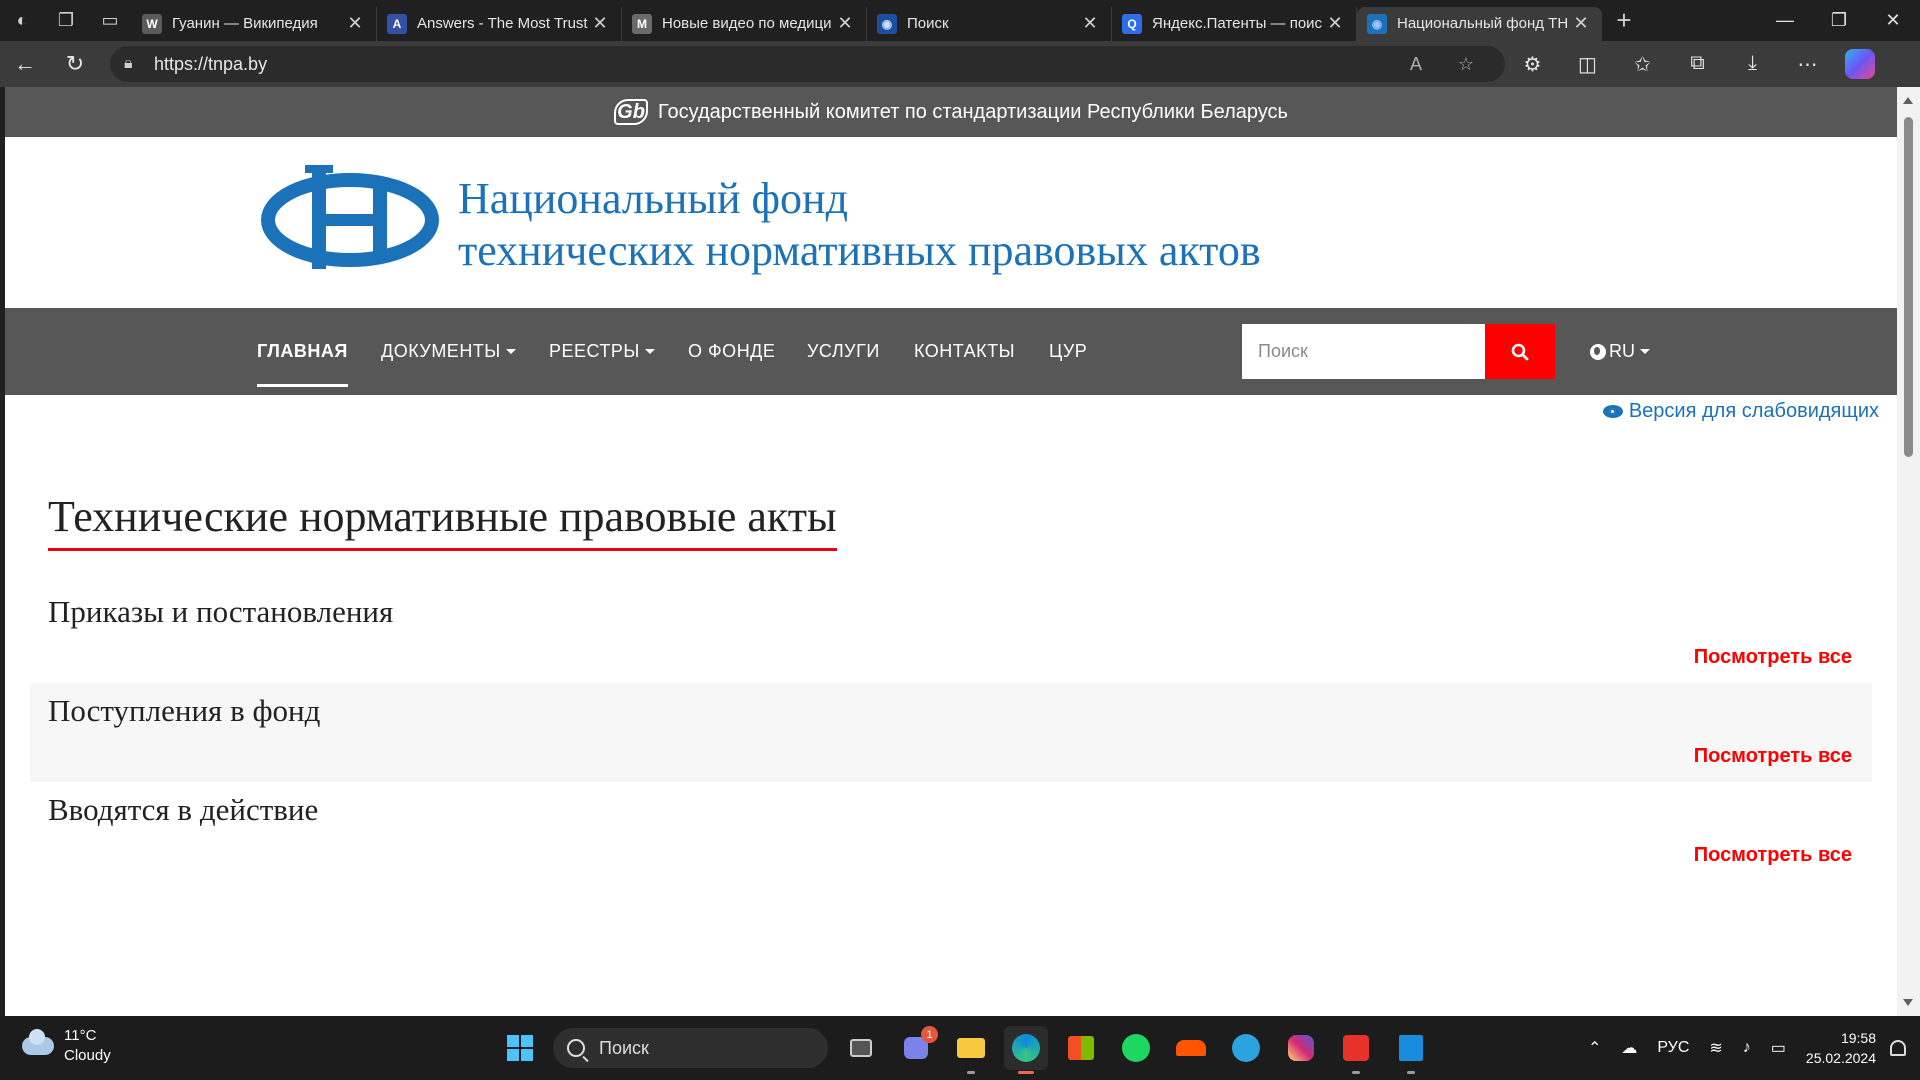  I want to click on search-button, so click(1520, 351).